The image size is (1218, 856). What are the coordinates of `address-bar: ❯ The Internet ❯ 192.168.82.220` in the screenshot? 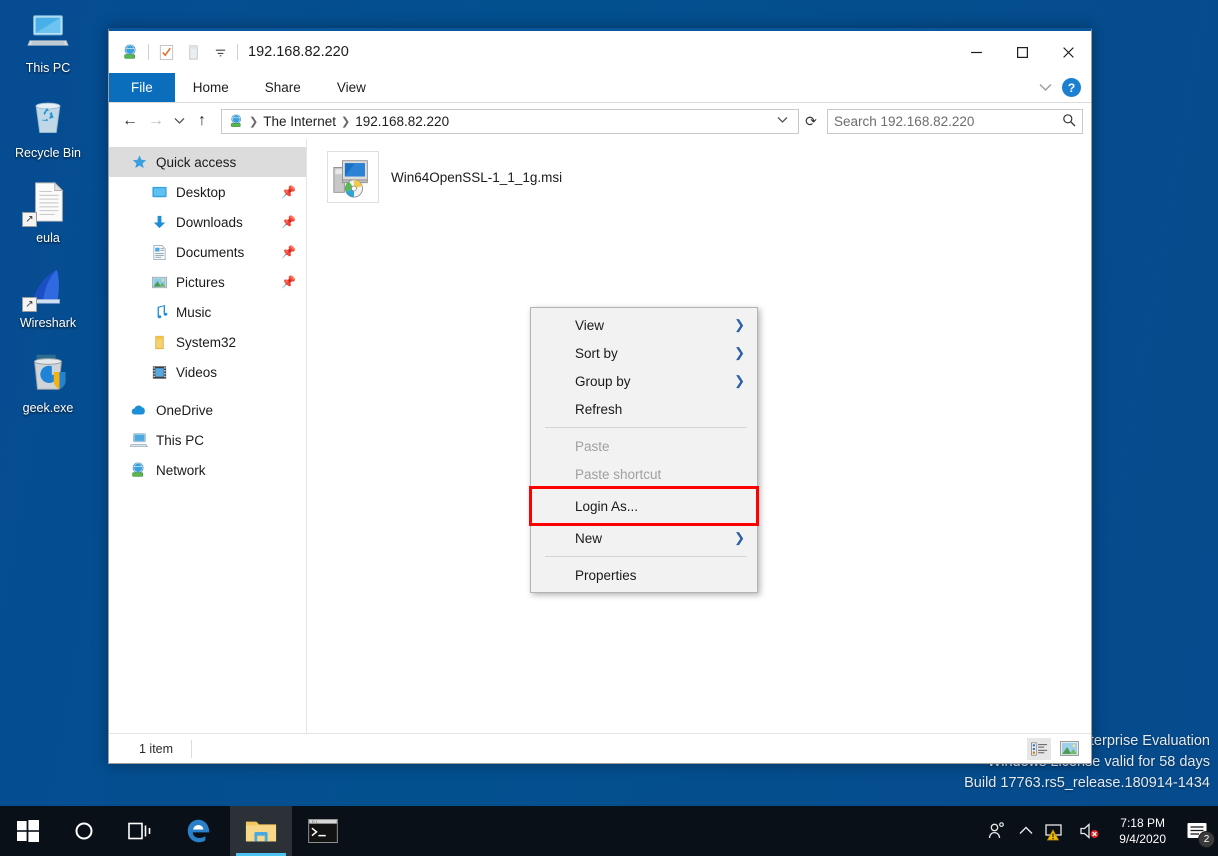 It's located at (510, 121).